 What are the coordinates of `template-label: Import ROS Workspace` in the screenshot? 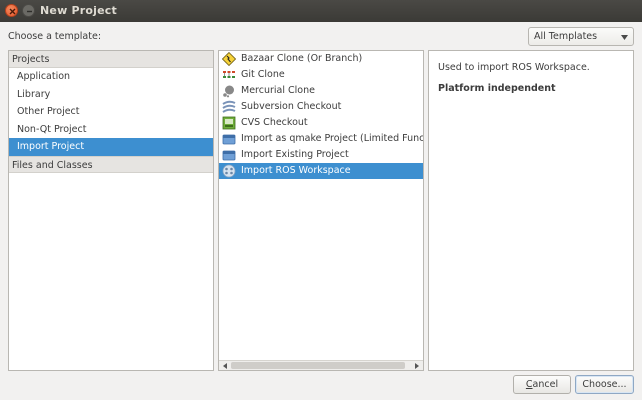 It's located at (296, 170).